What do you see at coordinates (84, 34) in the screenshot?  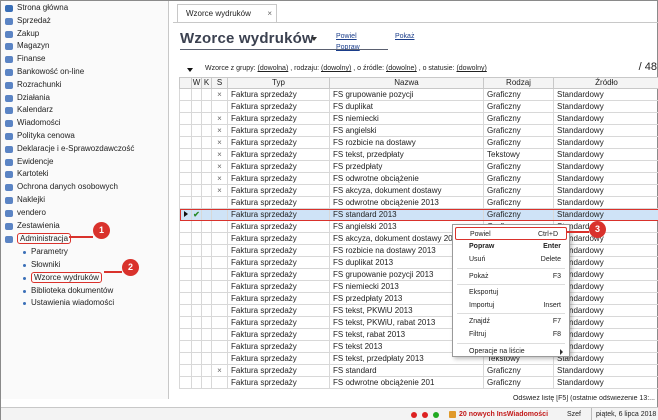 I see `sidebar-item: Zakup` at bounding box center [84, 34].